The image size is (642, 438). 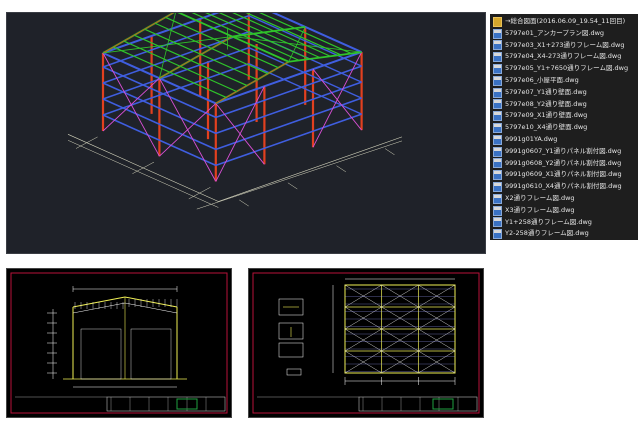 I want to click on file-name-label: 5797e05_Y1+7650通りフレーム図.dwg, so click(x=567, y=68).